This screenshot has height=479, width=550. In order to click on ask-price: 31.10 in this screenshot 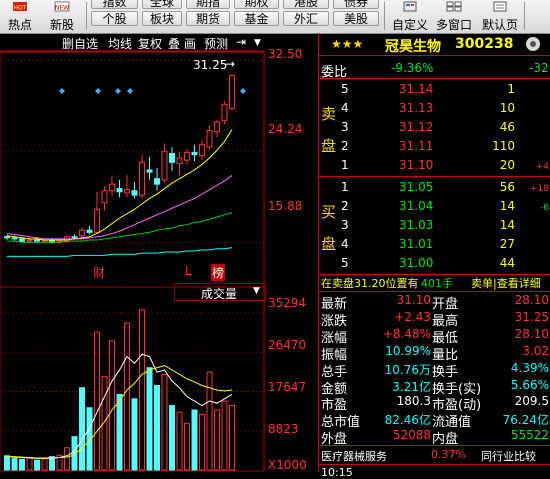, I will do `click(416, 165)`.